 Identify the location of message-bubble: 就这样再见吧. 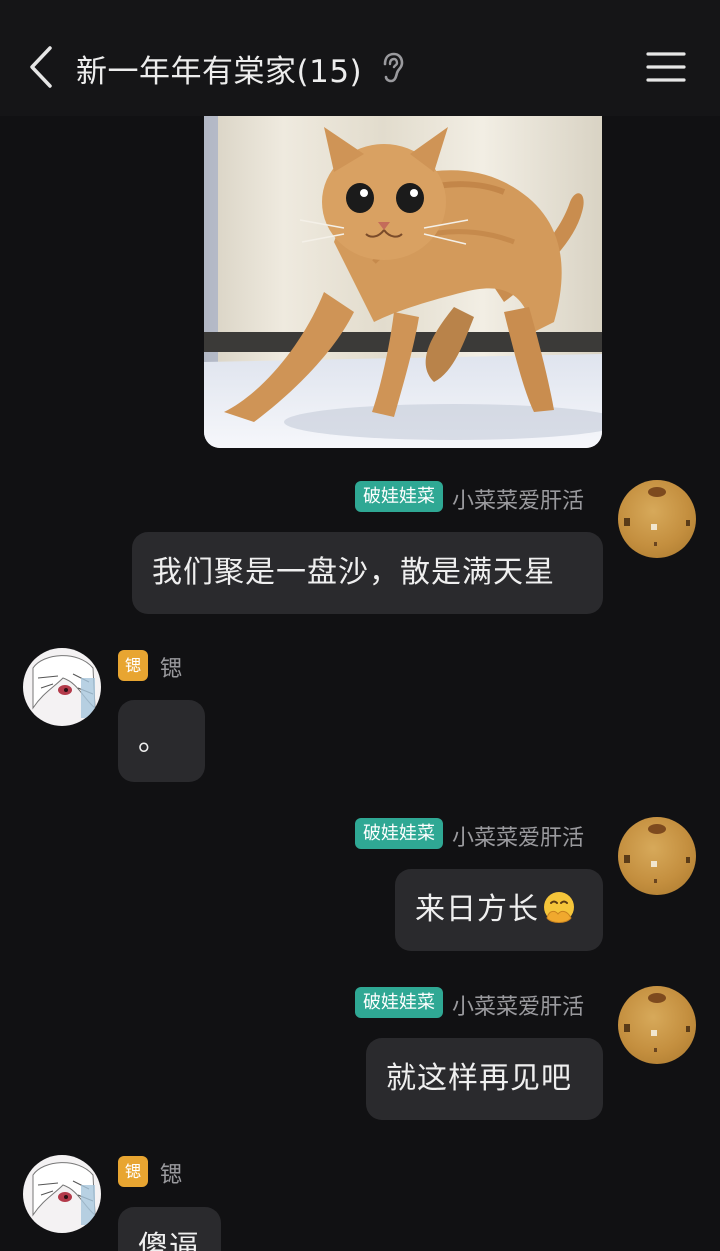
(484, 1079).